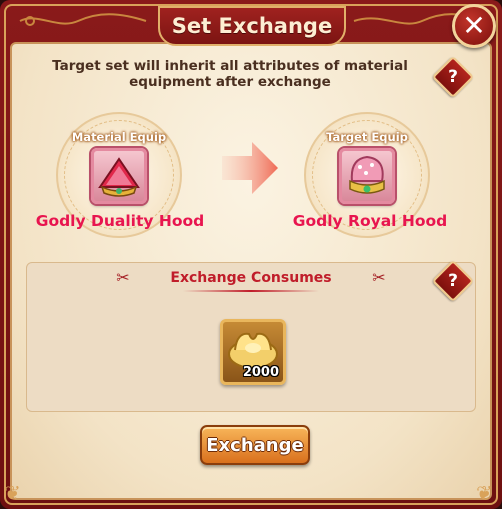 Image resolution: width=502 pixels, height=509 pixels. Describe the element at coordinates (119, 137) in the screenshot. I see `material-label: Material Equip` at that location.